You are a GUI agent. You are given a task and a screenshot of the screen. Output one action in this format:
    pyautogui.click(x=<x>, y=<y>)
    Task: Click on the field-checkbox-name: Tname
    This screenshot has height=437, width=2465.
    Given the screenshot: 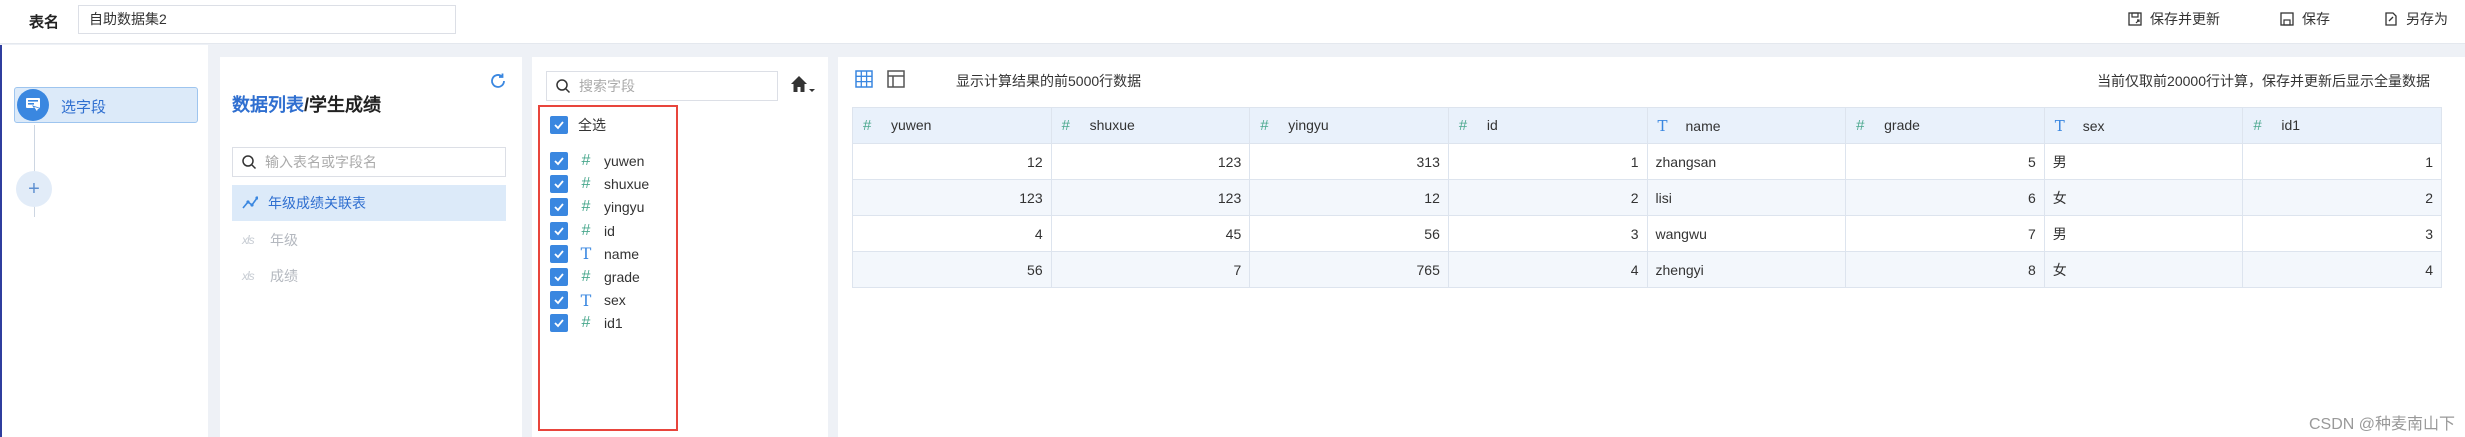 What is the action you would take?
    pyautogui.click(x=594, y=254)
    